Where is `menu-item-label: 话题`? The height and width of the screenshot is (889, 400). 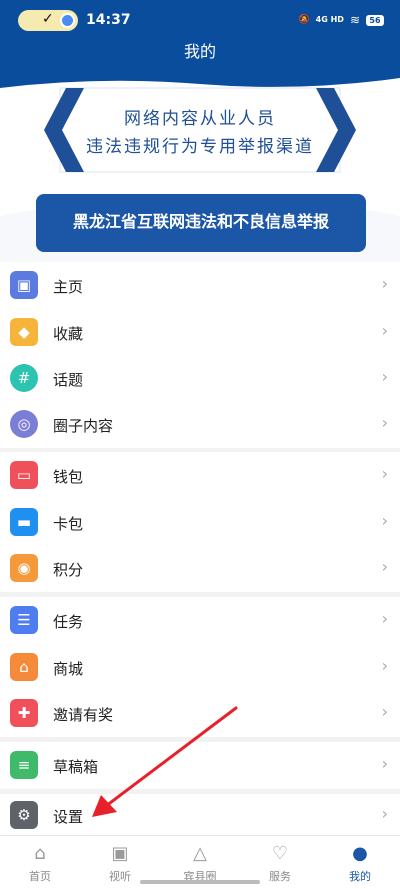
menu-item-label: 话题 is located at coordinates (68, 380).